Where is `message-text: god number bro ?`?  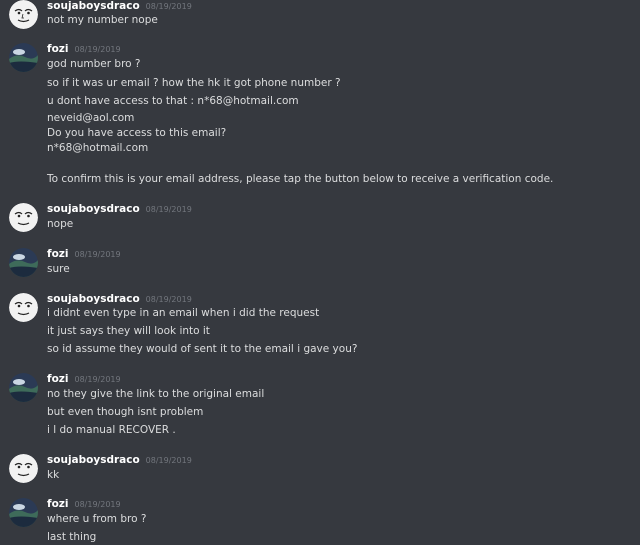
message-text: god number bro ? is located at coordinates (94, 64).